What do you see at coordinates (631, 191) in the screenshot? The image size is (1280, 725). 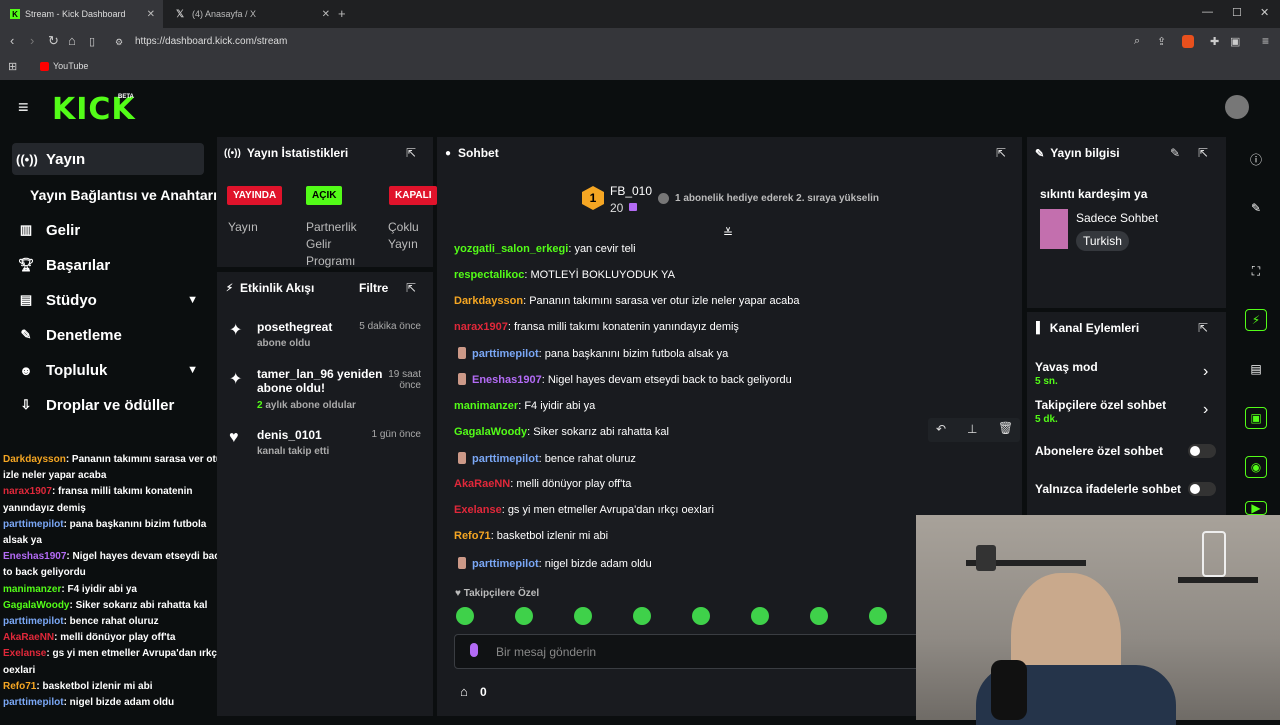 I see `leader-name: FB_010` at bounding box center [631, 191].